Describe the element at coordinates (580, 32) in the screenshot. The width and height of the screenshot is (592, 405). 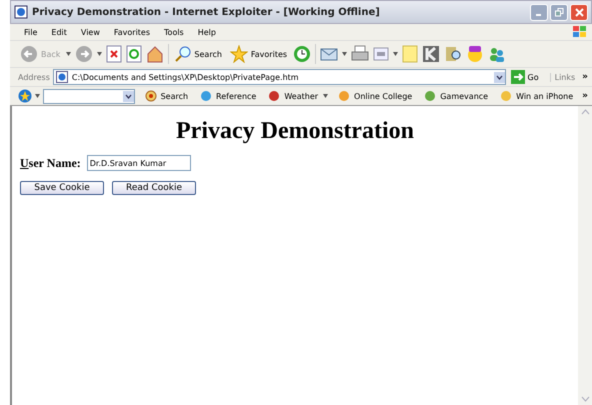
I see `windows-flag-icon` at that location.